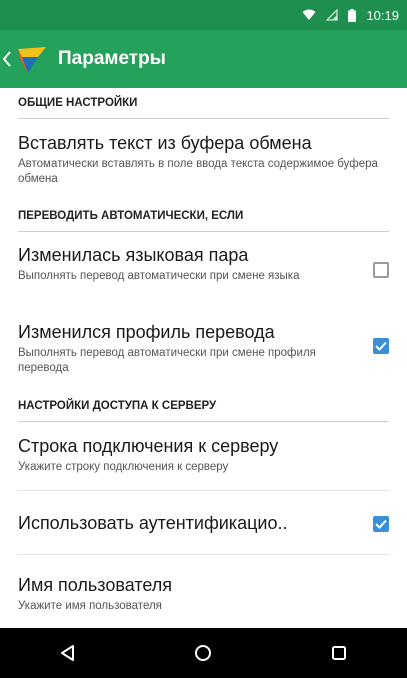 The height and width of the screenshot is (678, 407). Describe the element at coordinates (381, 270) in the screenshot. I see `language-pair-checkbox` at that location.